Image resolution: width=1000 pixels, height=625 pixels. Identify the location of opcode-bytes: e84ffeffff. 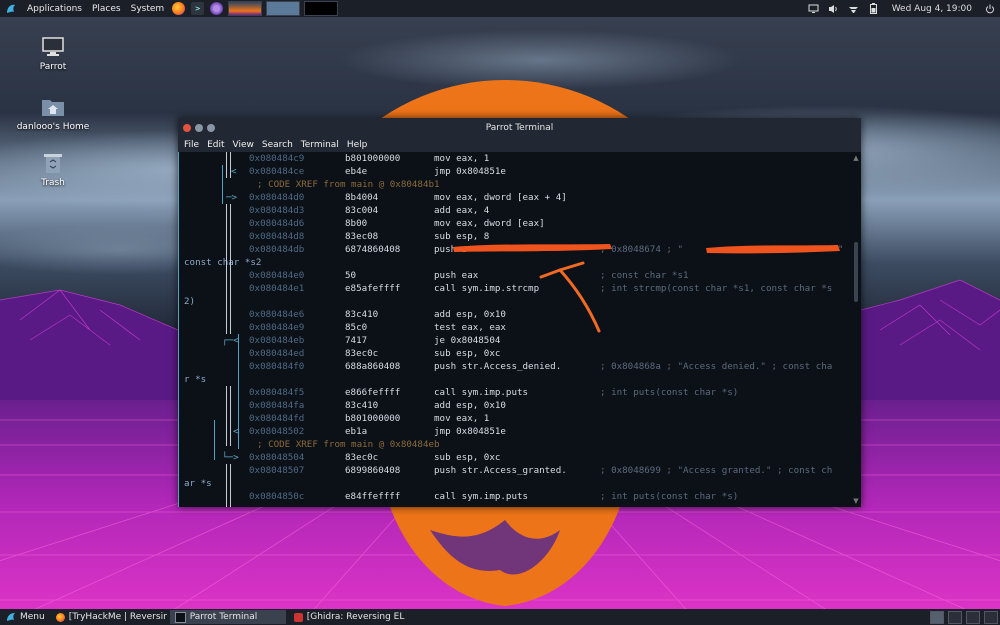
(373, 496).